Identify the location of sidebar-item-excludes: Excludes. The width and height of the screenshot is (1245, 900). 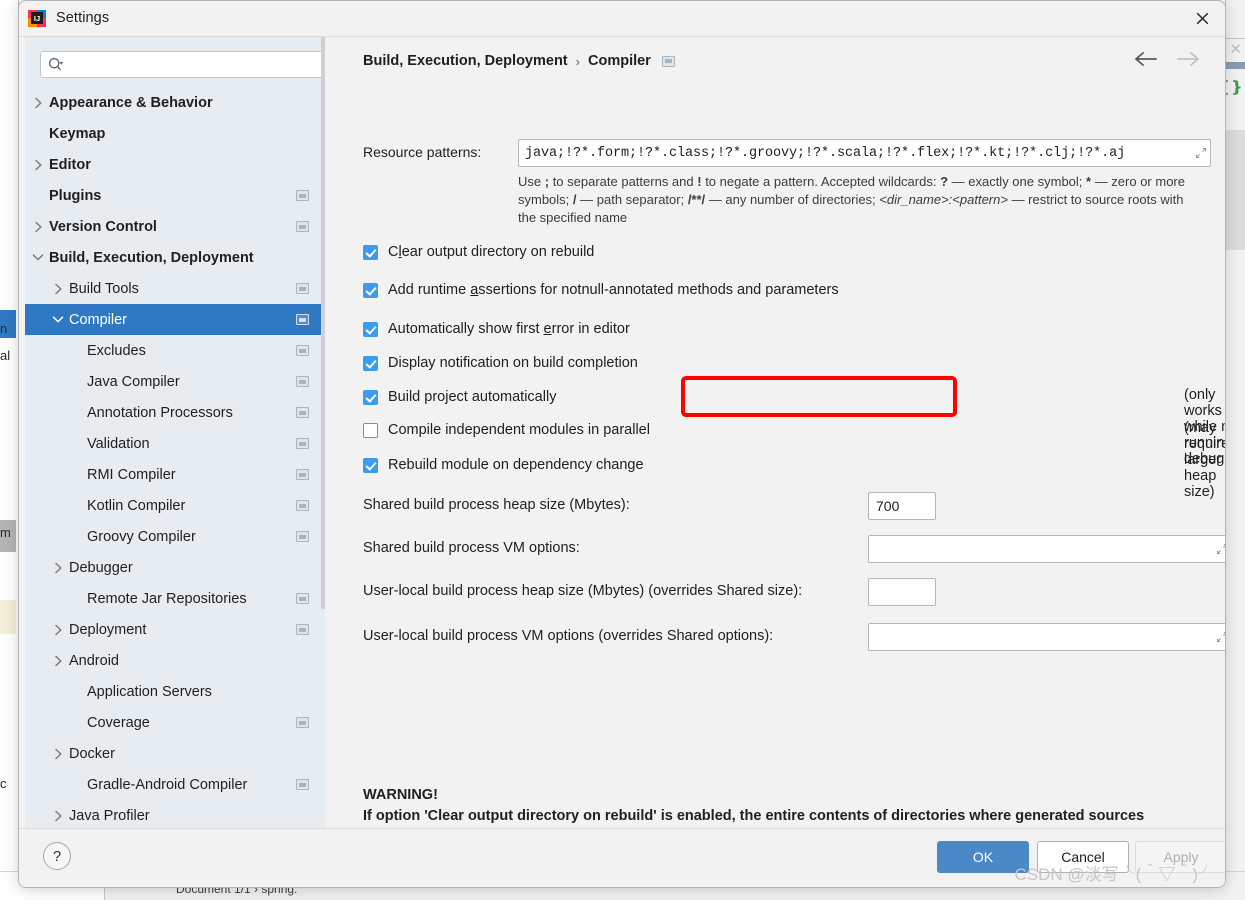
(175, 350).